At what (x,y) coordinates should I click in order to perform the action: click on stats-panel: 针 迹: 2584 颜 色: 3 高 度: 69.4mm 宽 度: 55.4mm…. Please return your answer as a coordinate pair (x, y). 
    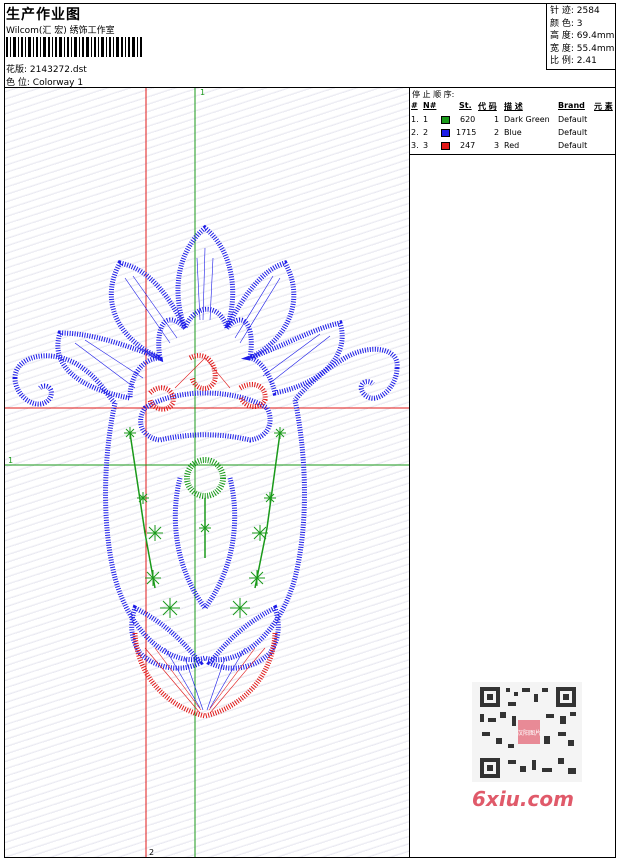
    Looking at the image, I should click on (581, 36).